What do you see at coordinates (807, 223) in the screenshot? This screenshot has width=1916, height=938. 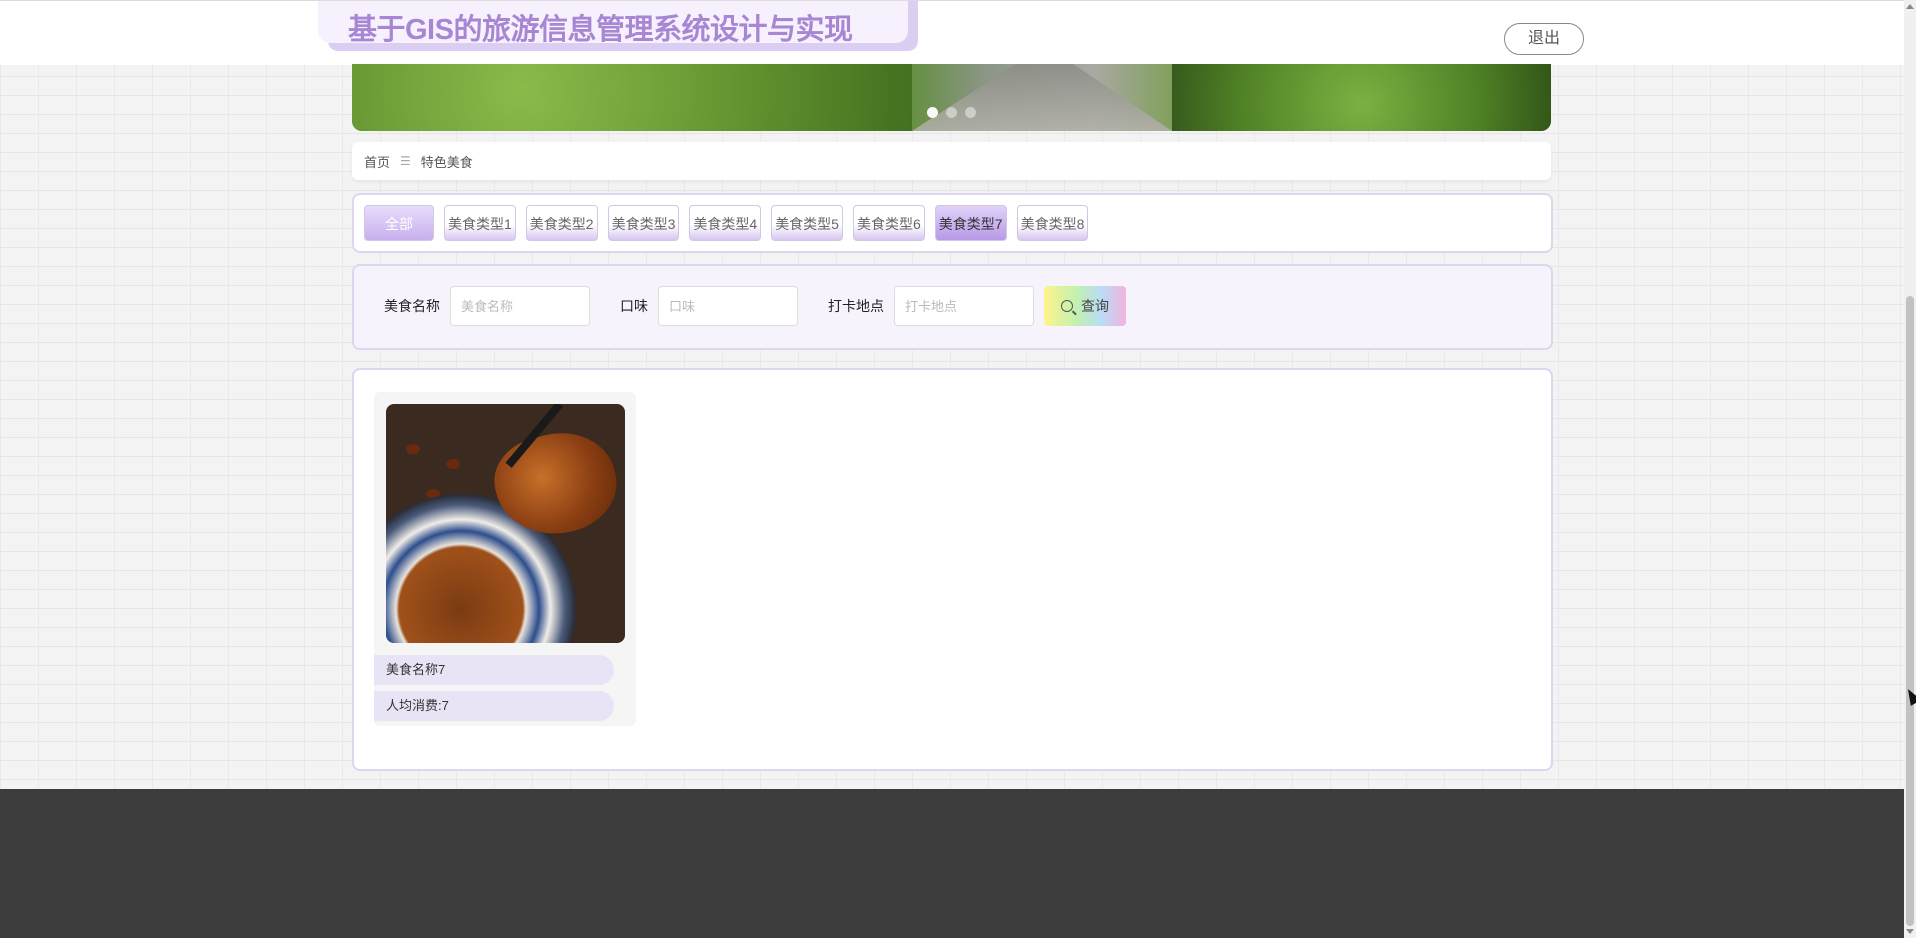 I see `tab-food-type: 美食类型5` at bounding box center [807, 223].